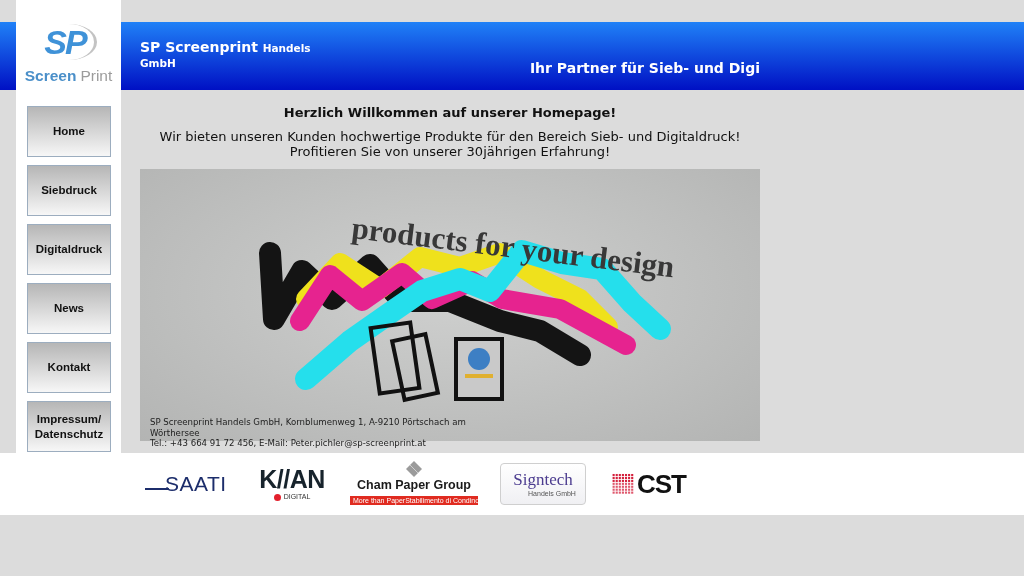 This screenshot has width=1024, height=576. What do you see at coordinates (543, 479) in the screenshot?
I see `partner-logo-text: Signtech` at bounding box center [543, 479].